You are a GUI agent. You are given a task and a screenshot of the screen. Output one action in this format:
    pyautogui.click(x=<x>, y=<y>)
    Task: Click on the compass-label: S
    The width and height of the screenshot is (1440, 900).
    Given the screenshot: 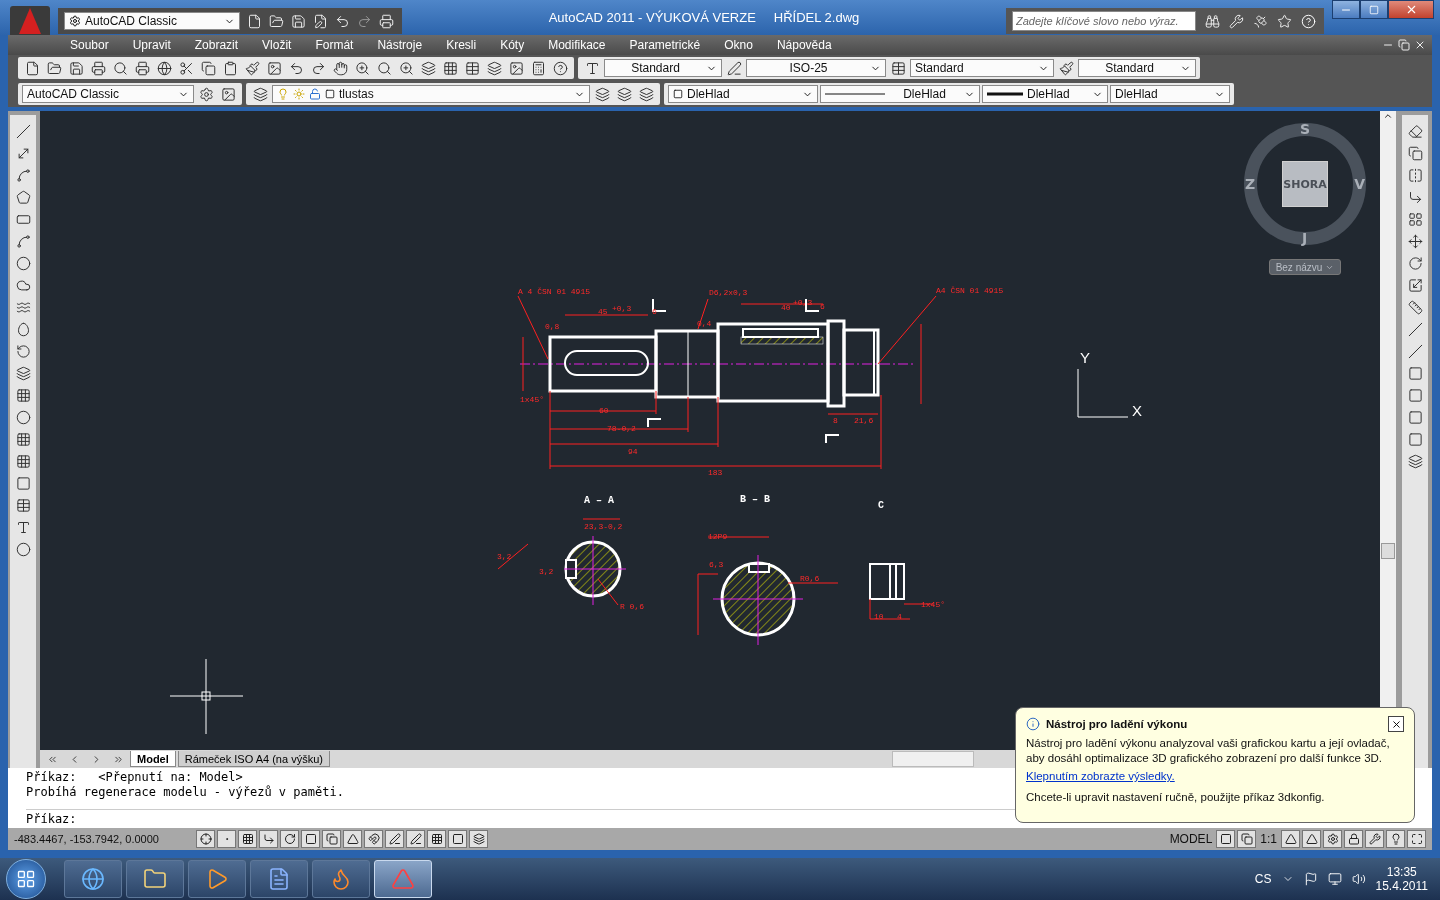 What is the action you would take?
    pyautogui.click(x=1305, y=129)
    